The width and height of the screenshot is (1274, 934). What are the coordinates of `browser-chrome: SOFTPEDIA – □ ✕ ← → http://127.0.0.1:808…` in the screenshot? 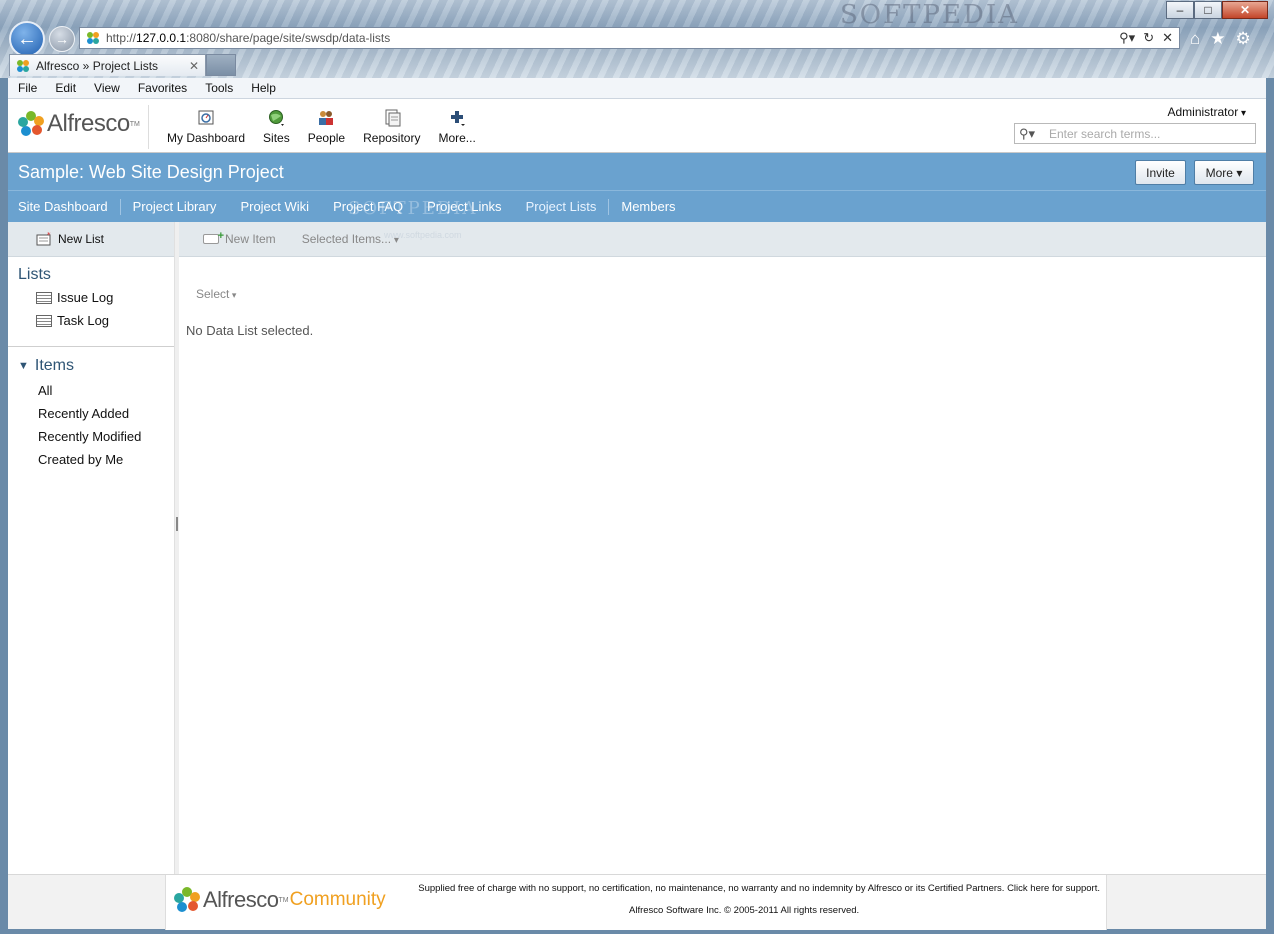 It's located at (637, 39).